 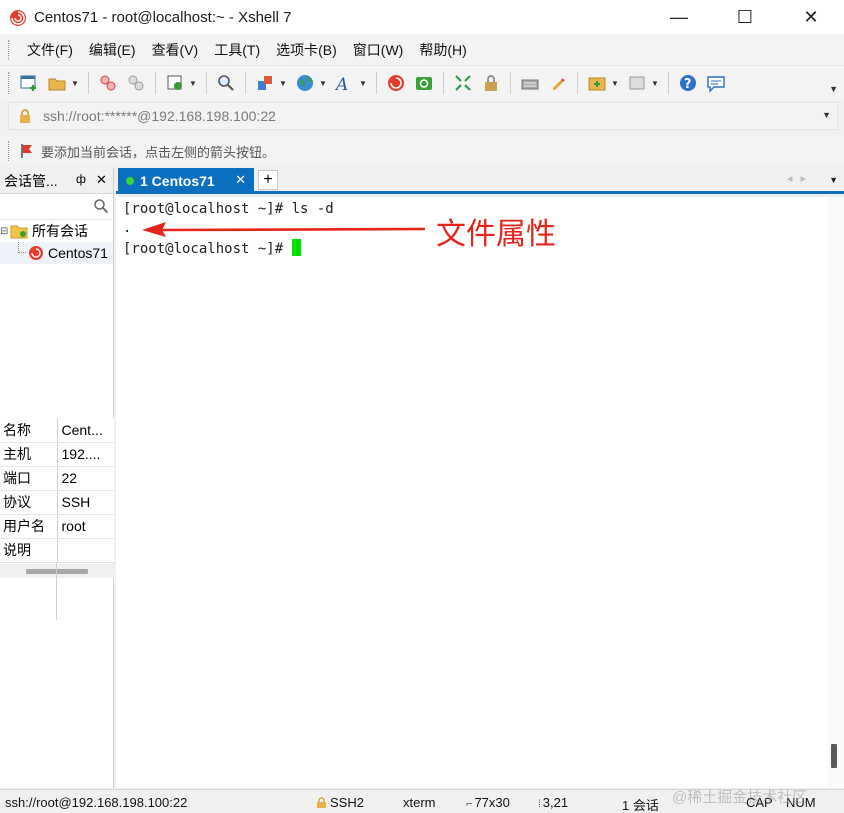 I want to click on annotation-arrow-icon, so click(x=283, y=229).